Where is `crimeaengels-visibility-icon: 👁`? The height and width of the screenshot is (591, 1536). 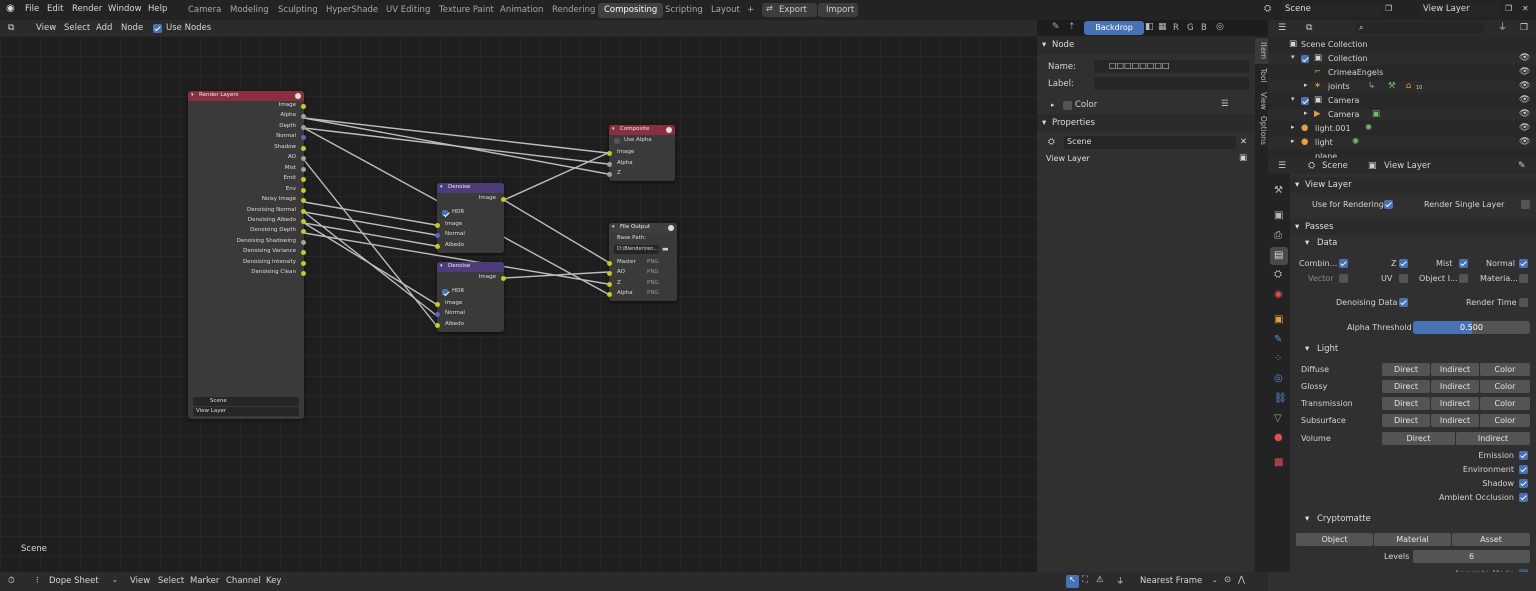 crimeaengels-visibility-icon: 👁 is located at coordinates (1524, 72).